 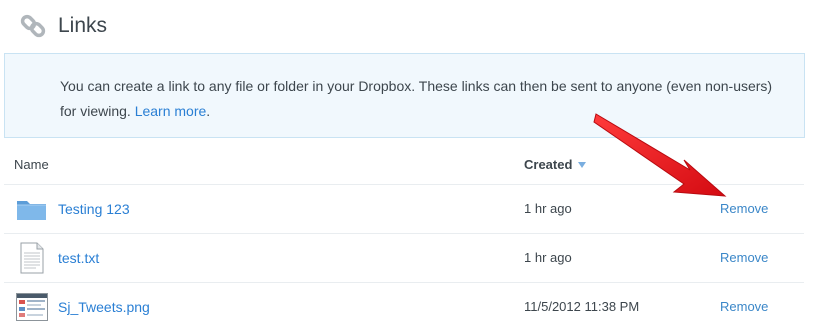 I want to click on column-header-created: Created, so click(x=555, y=164).